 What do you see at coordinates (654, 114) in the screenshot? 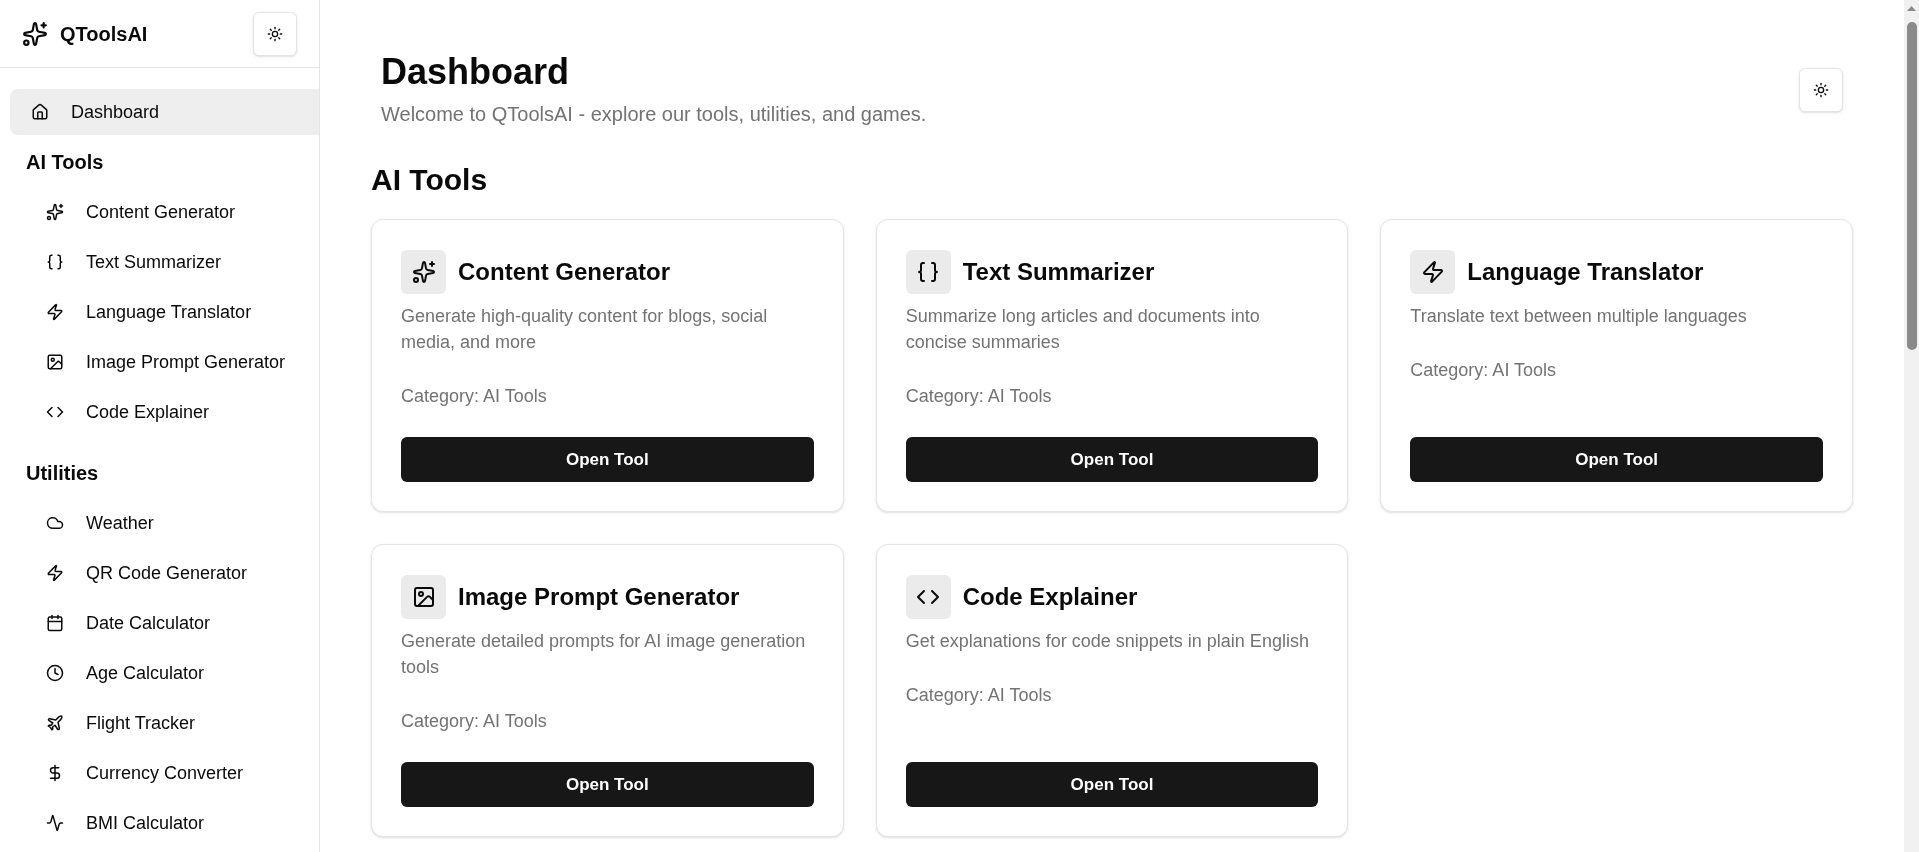
I see `page-subtitle: Welcome to QToolsAI - explore our tools, utilities, and games.` at bounding box center [654, 114].